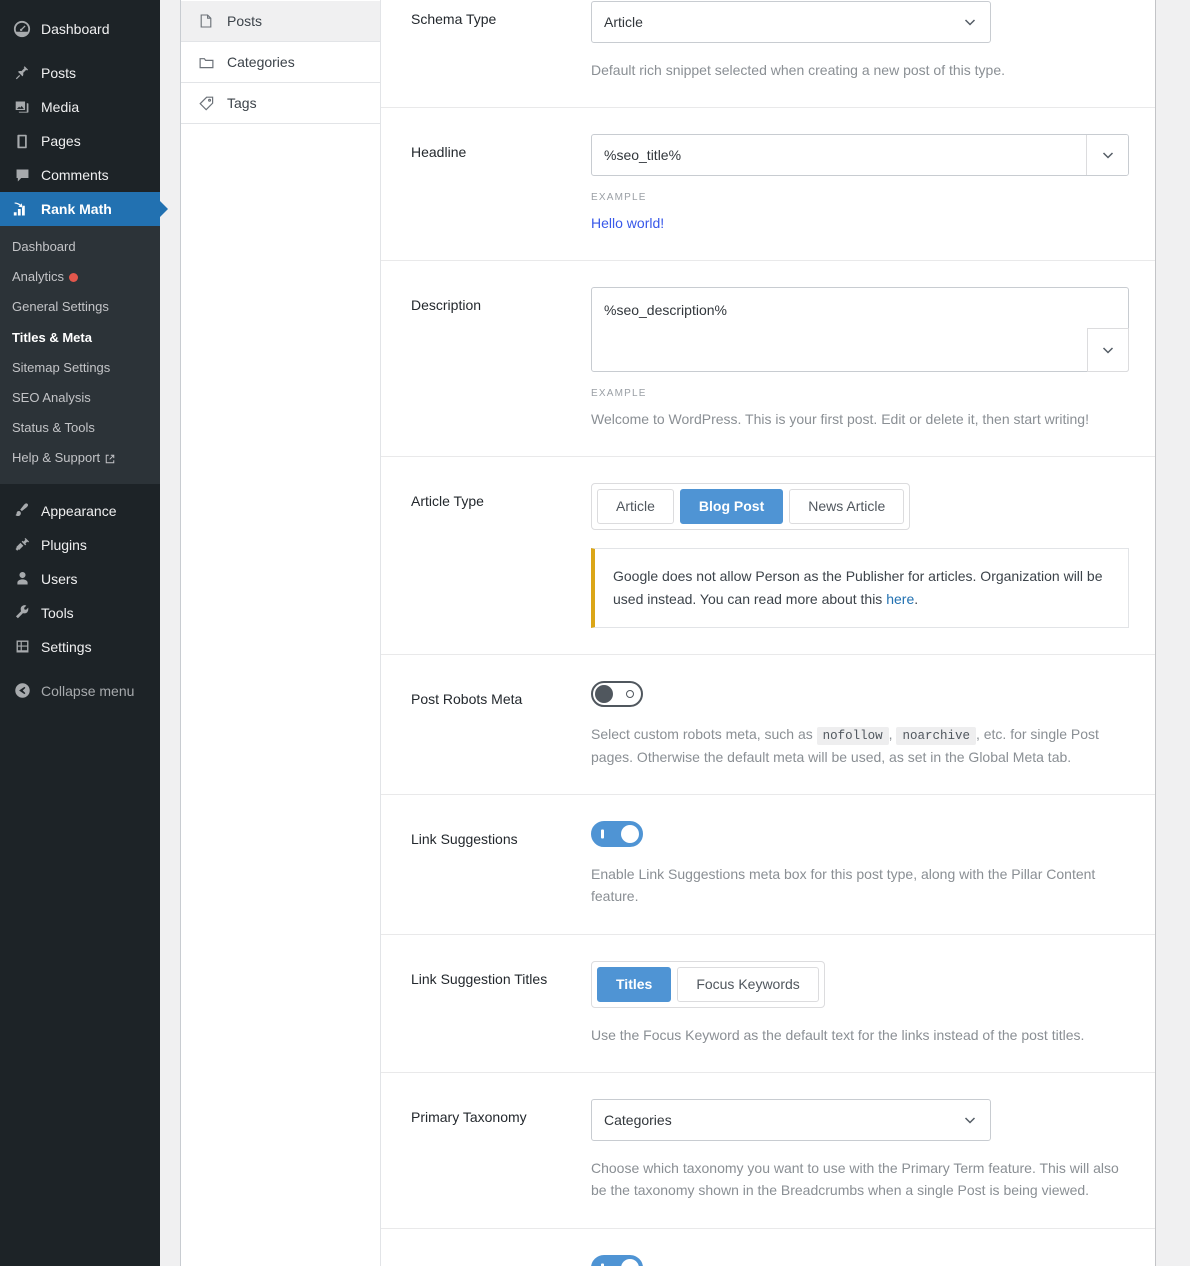 Image resolution: width=1190 pixels, height=1266 pixels. Describe the element at coordinates (634, 984) in the screenshot. I see `link-suggestion-option-titles: Titles` at that location.